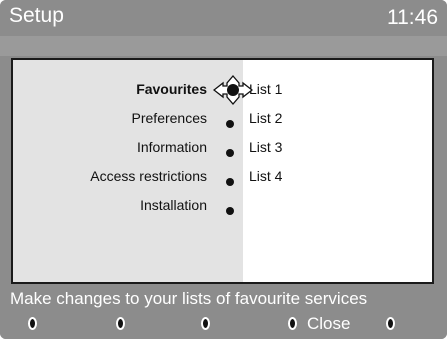 This screenshot has width=447, height=339. I want to click on page-title: Setup, so click(36, 15).